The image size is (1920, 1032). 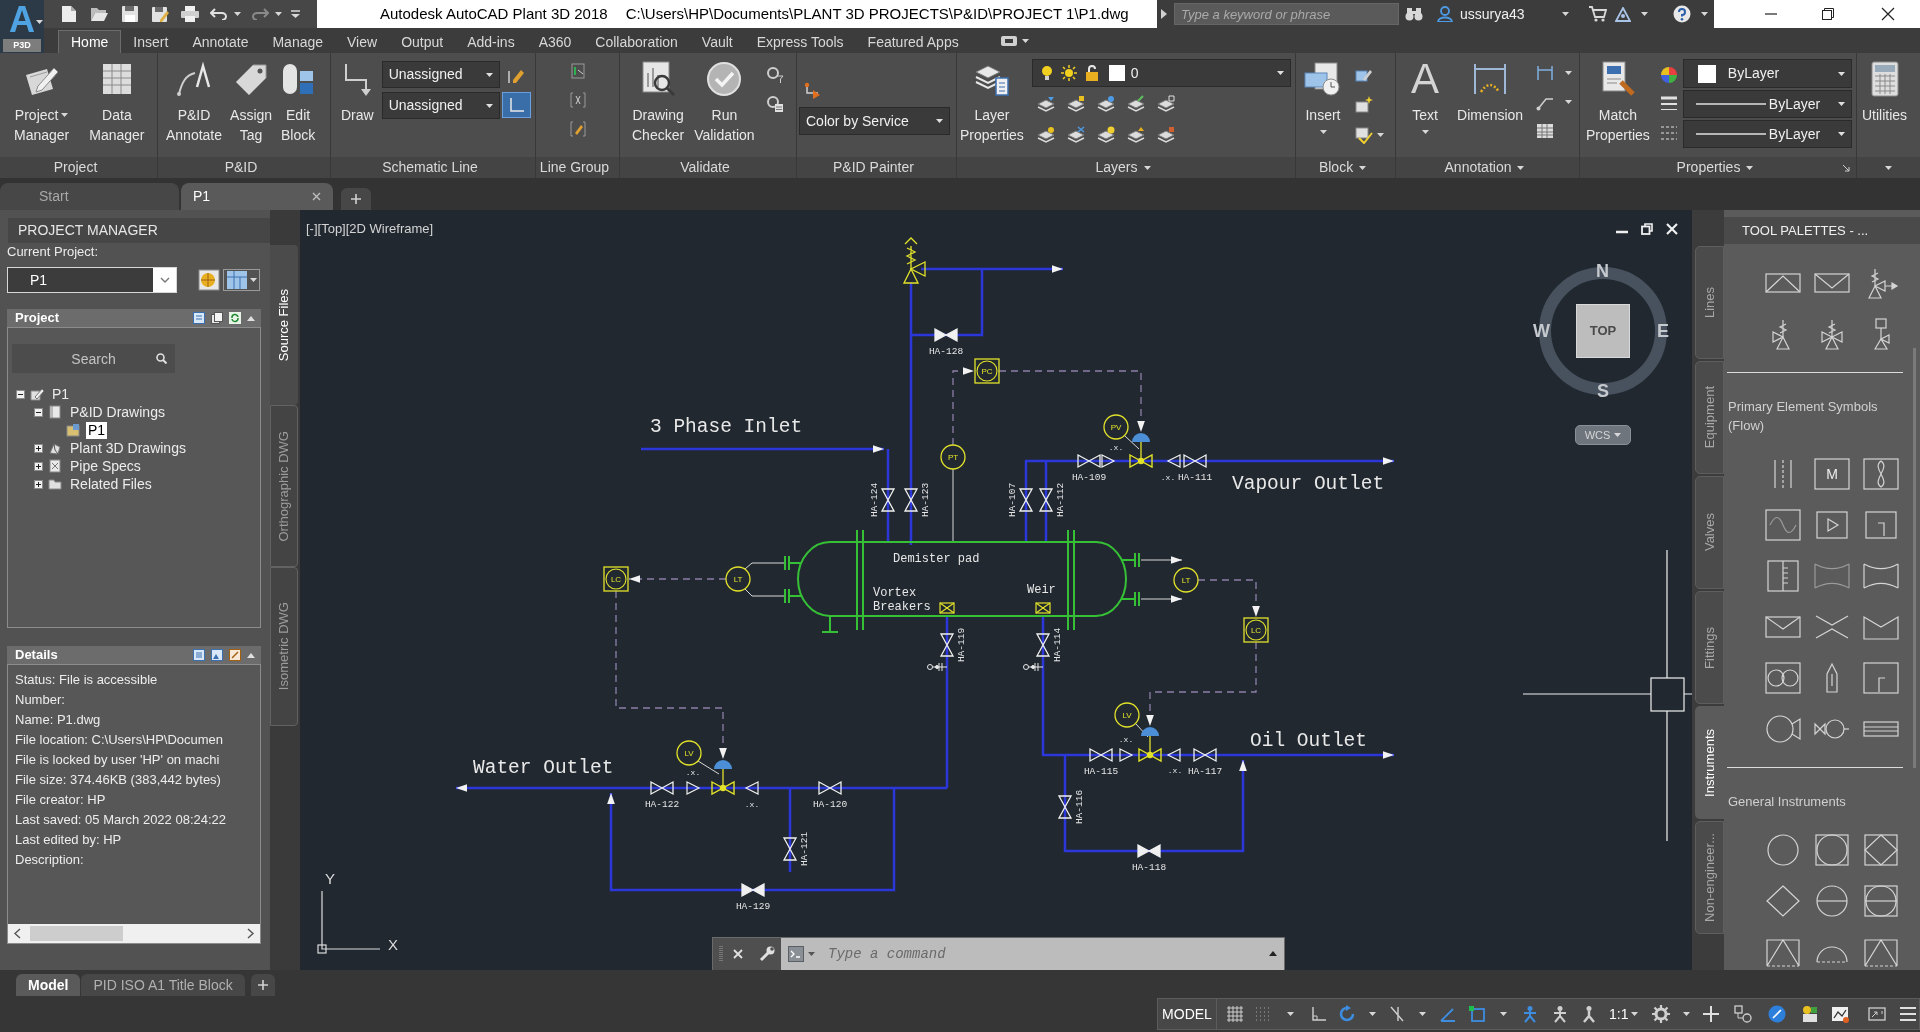 What do you see at coordinates (577, 129) in the screenshot?
I see `bracket-pencil-icon` at bounding box center [577, 129].